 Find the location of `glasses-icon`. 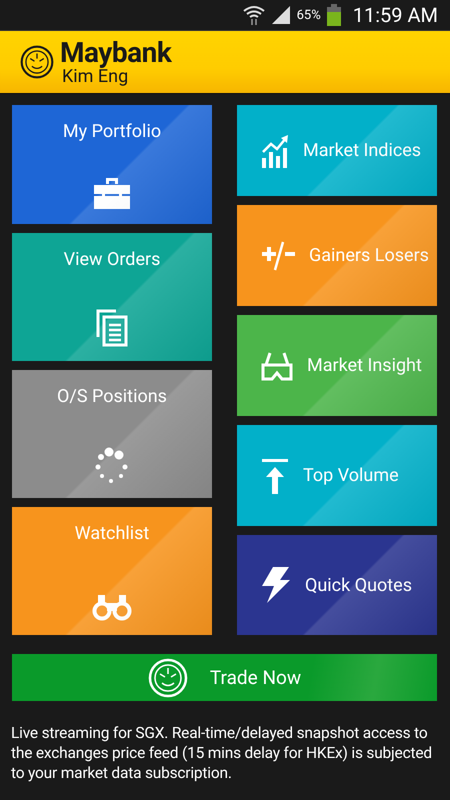

glasses-icon is located at coordinates (277, 365).